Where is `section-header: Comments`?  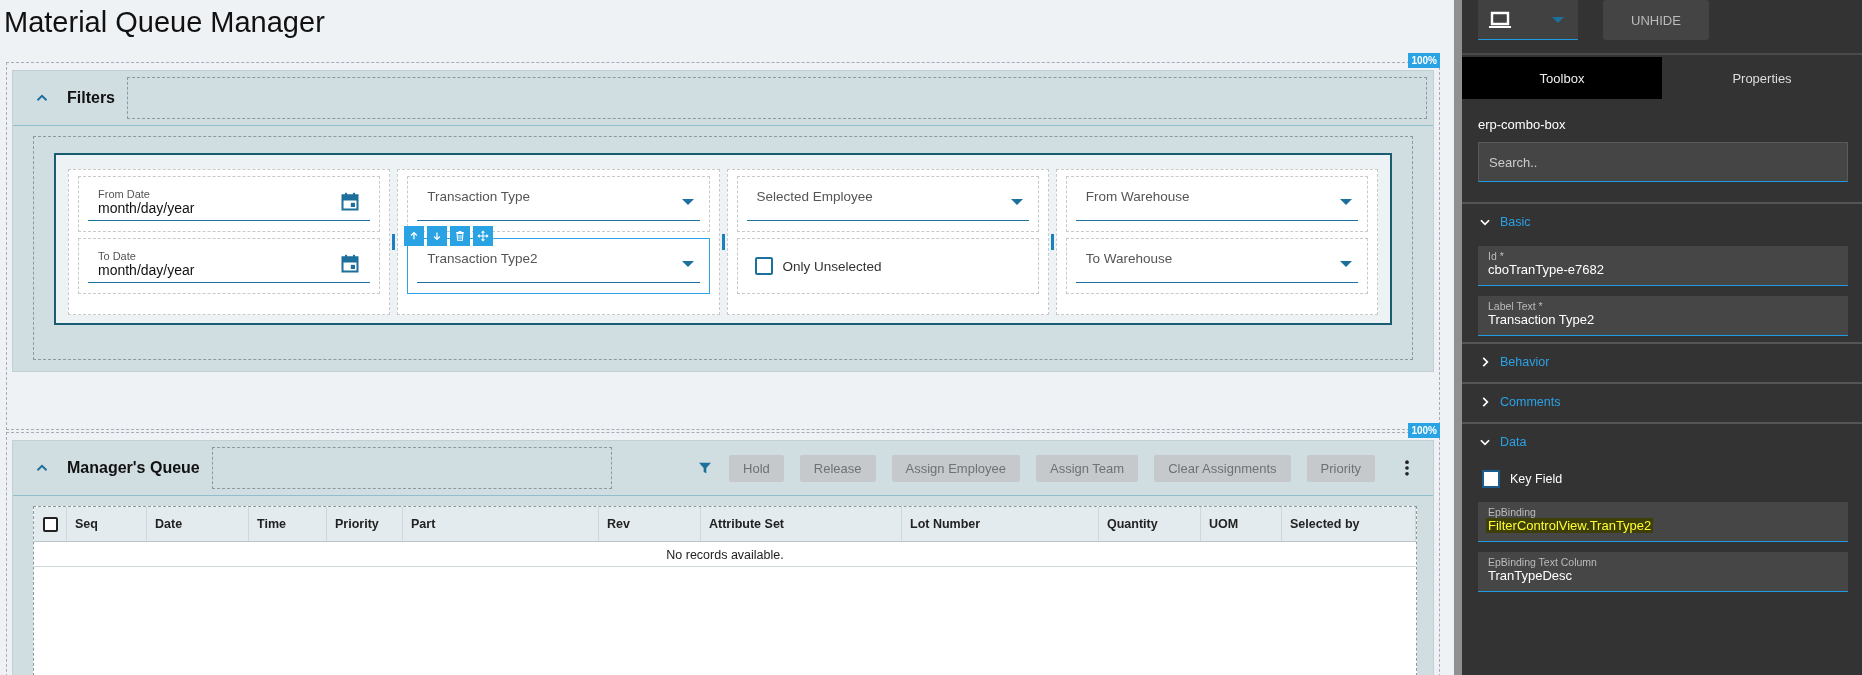 section-header: Comments is located at coordinates (1662, 402).